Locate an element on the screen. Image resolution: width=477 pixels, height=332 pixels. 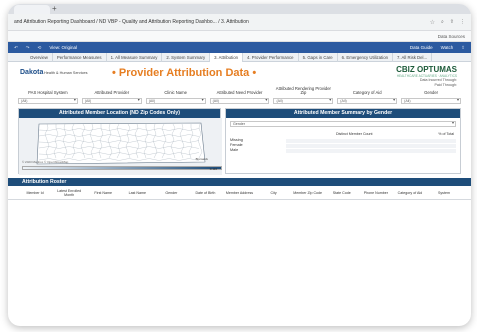
filter-2: Clinic Name (All) is located at coordinates (175, 96).